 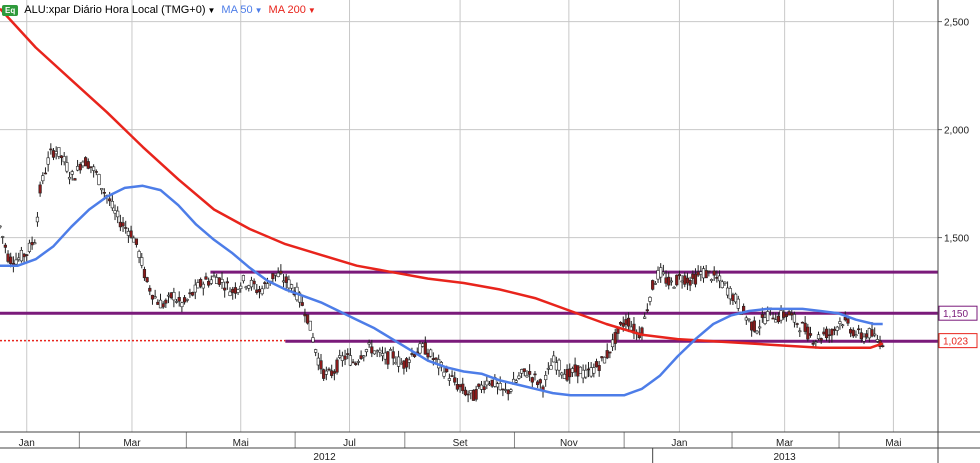 What do you see at coordinates (237, 10) in the screenshot?
I see `ma50-label: MA 50` at bounding box center [237, 10].